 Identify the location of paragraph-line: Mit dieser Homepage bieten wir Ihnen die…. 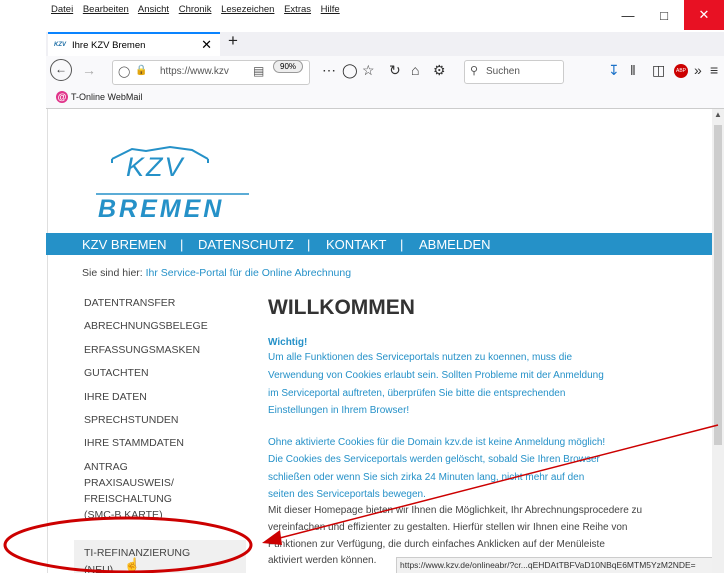
(455, 510).